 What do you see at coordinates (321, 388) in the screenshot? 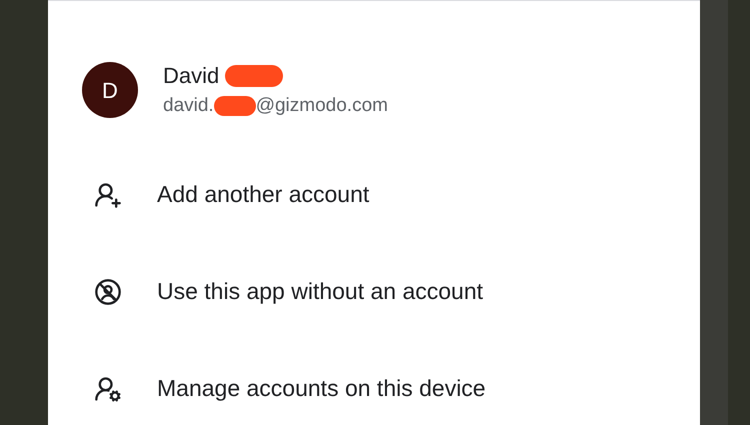
I see `menu-item: Manage accounts on this device` at bounding box center [321, 388].